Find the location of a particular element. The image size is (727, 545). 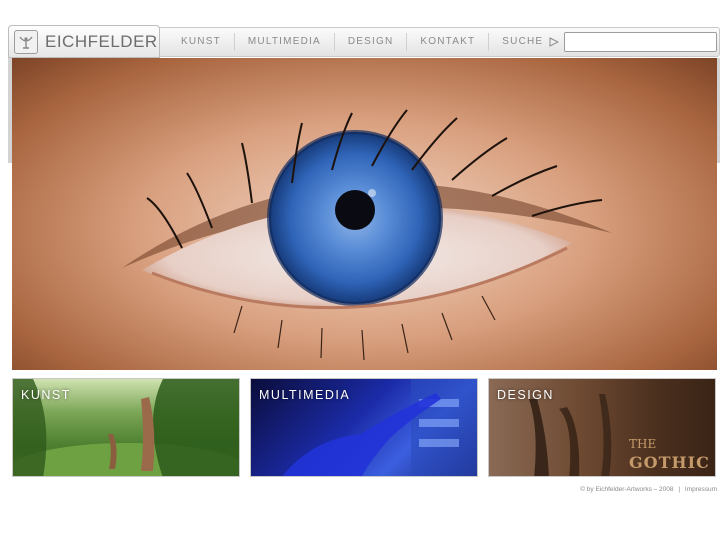

nav-item-design: DESIGN is located at coordinates (370, 42).